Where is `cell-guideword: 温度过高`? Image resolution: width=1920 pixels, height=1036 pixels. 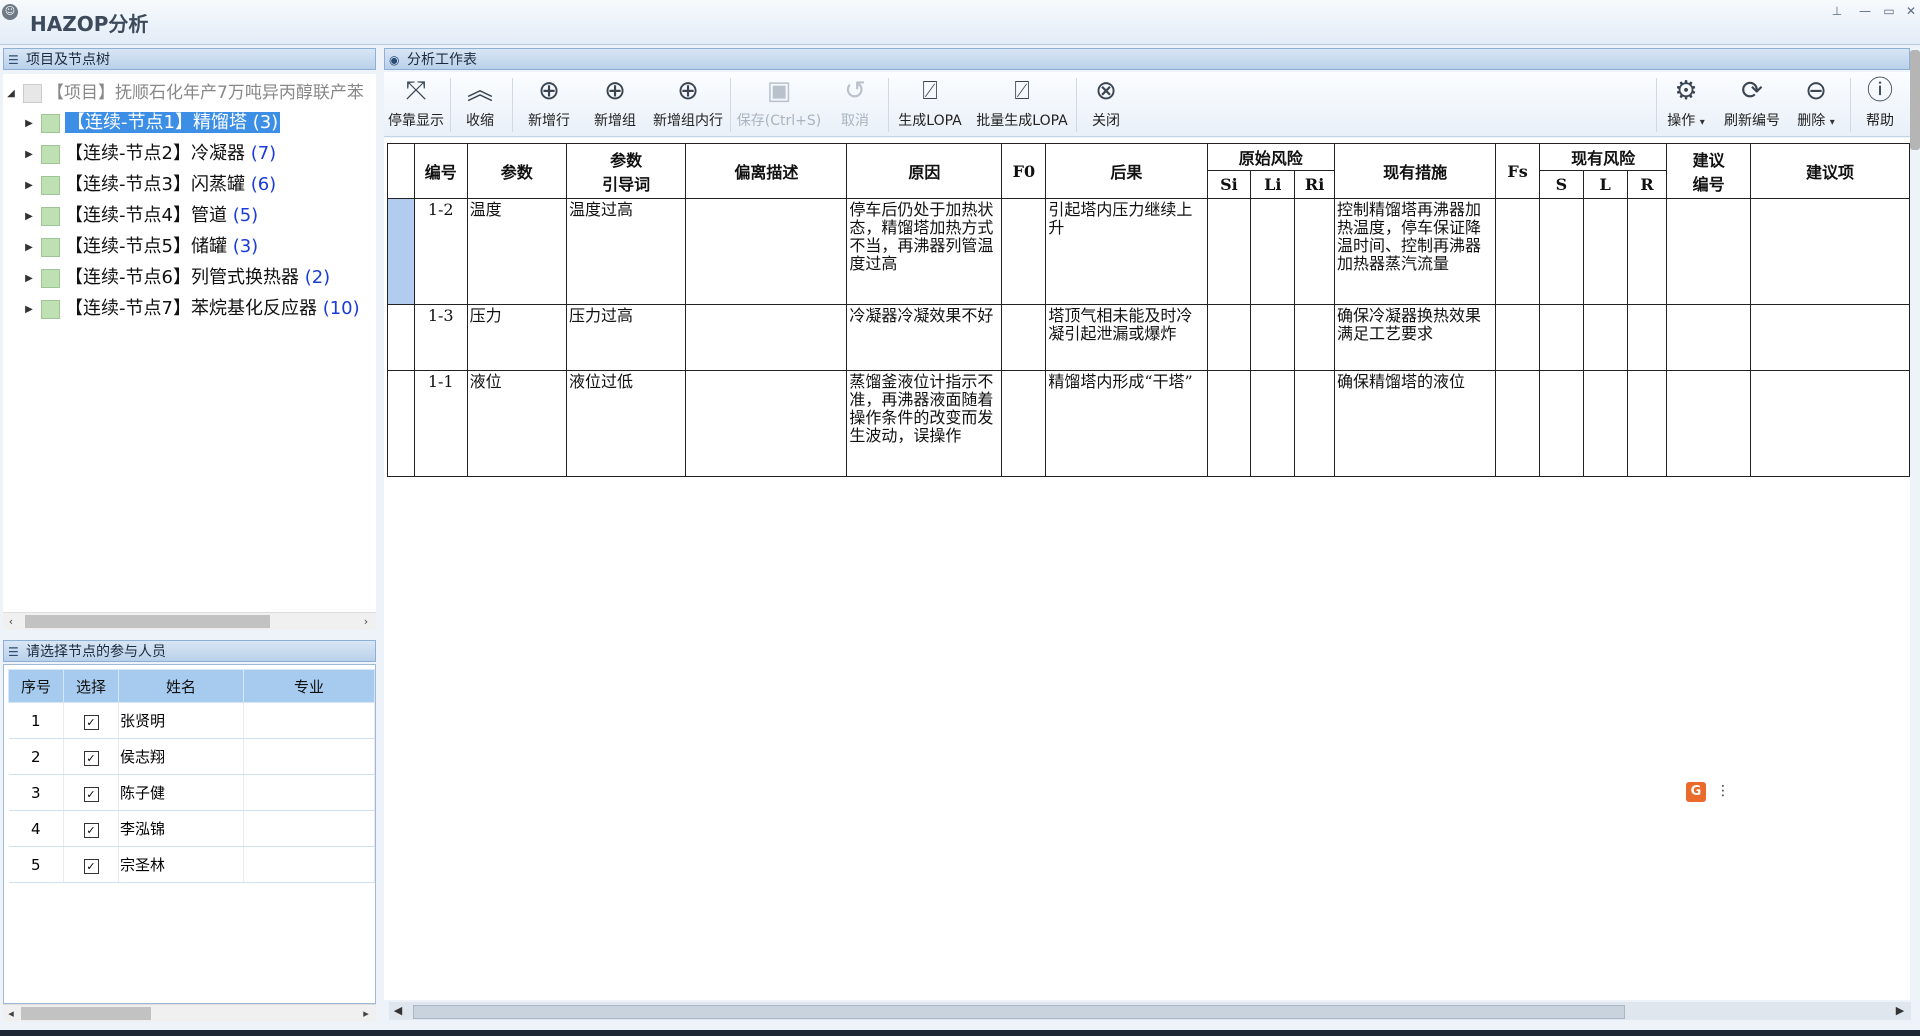
cell-guideword: 温度过高 is located at coordinates (626, 251).